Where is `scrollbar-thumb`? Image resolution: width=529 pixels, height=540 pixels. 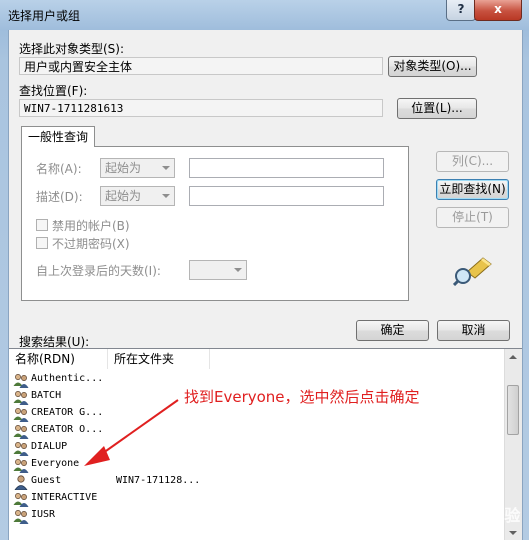
scrollbar-thumb is located at coordinates (513, 410).